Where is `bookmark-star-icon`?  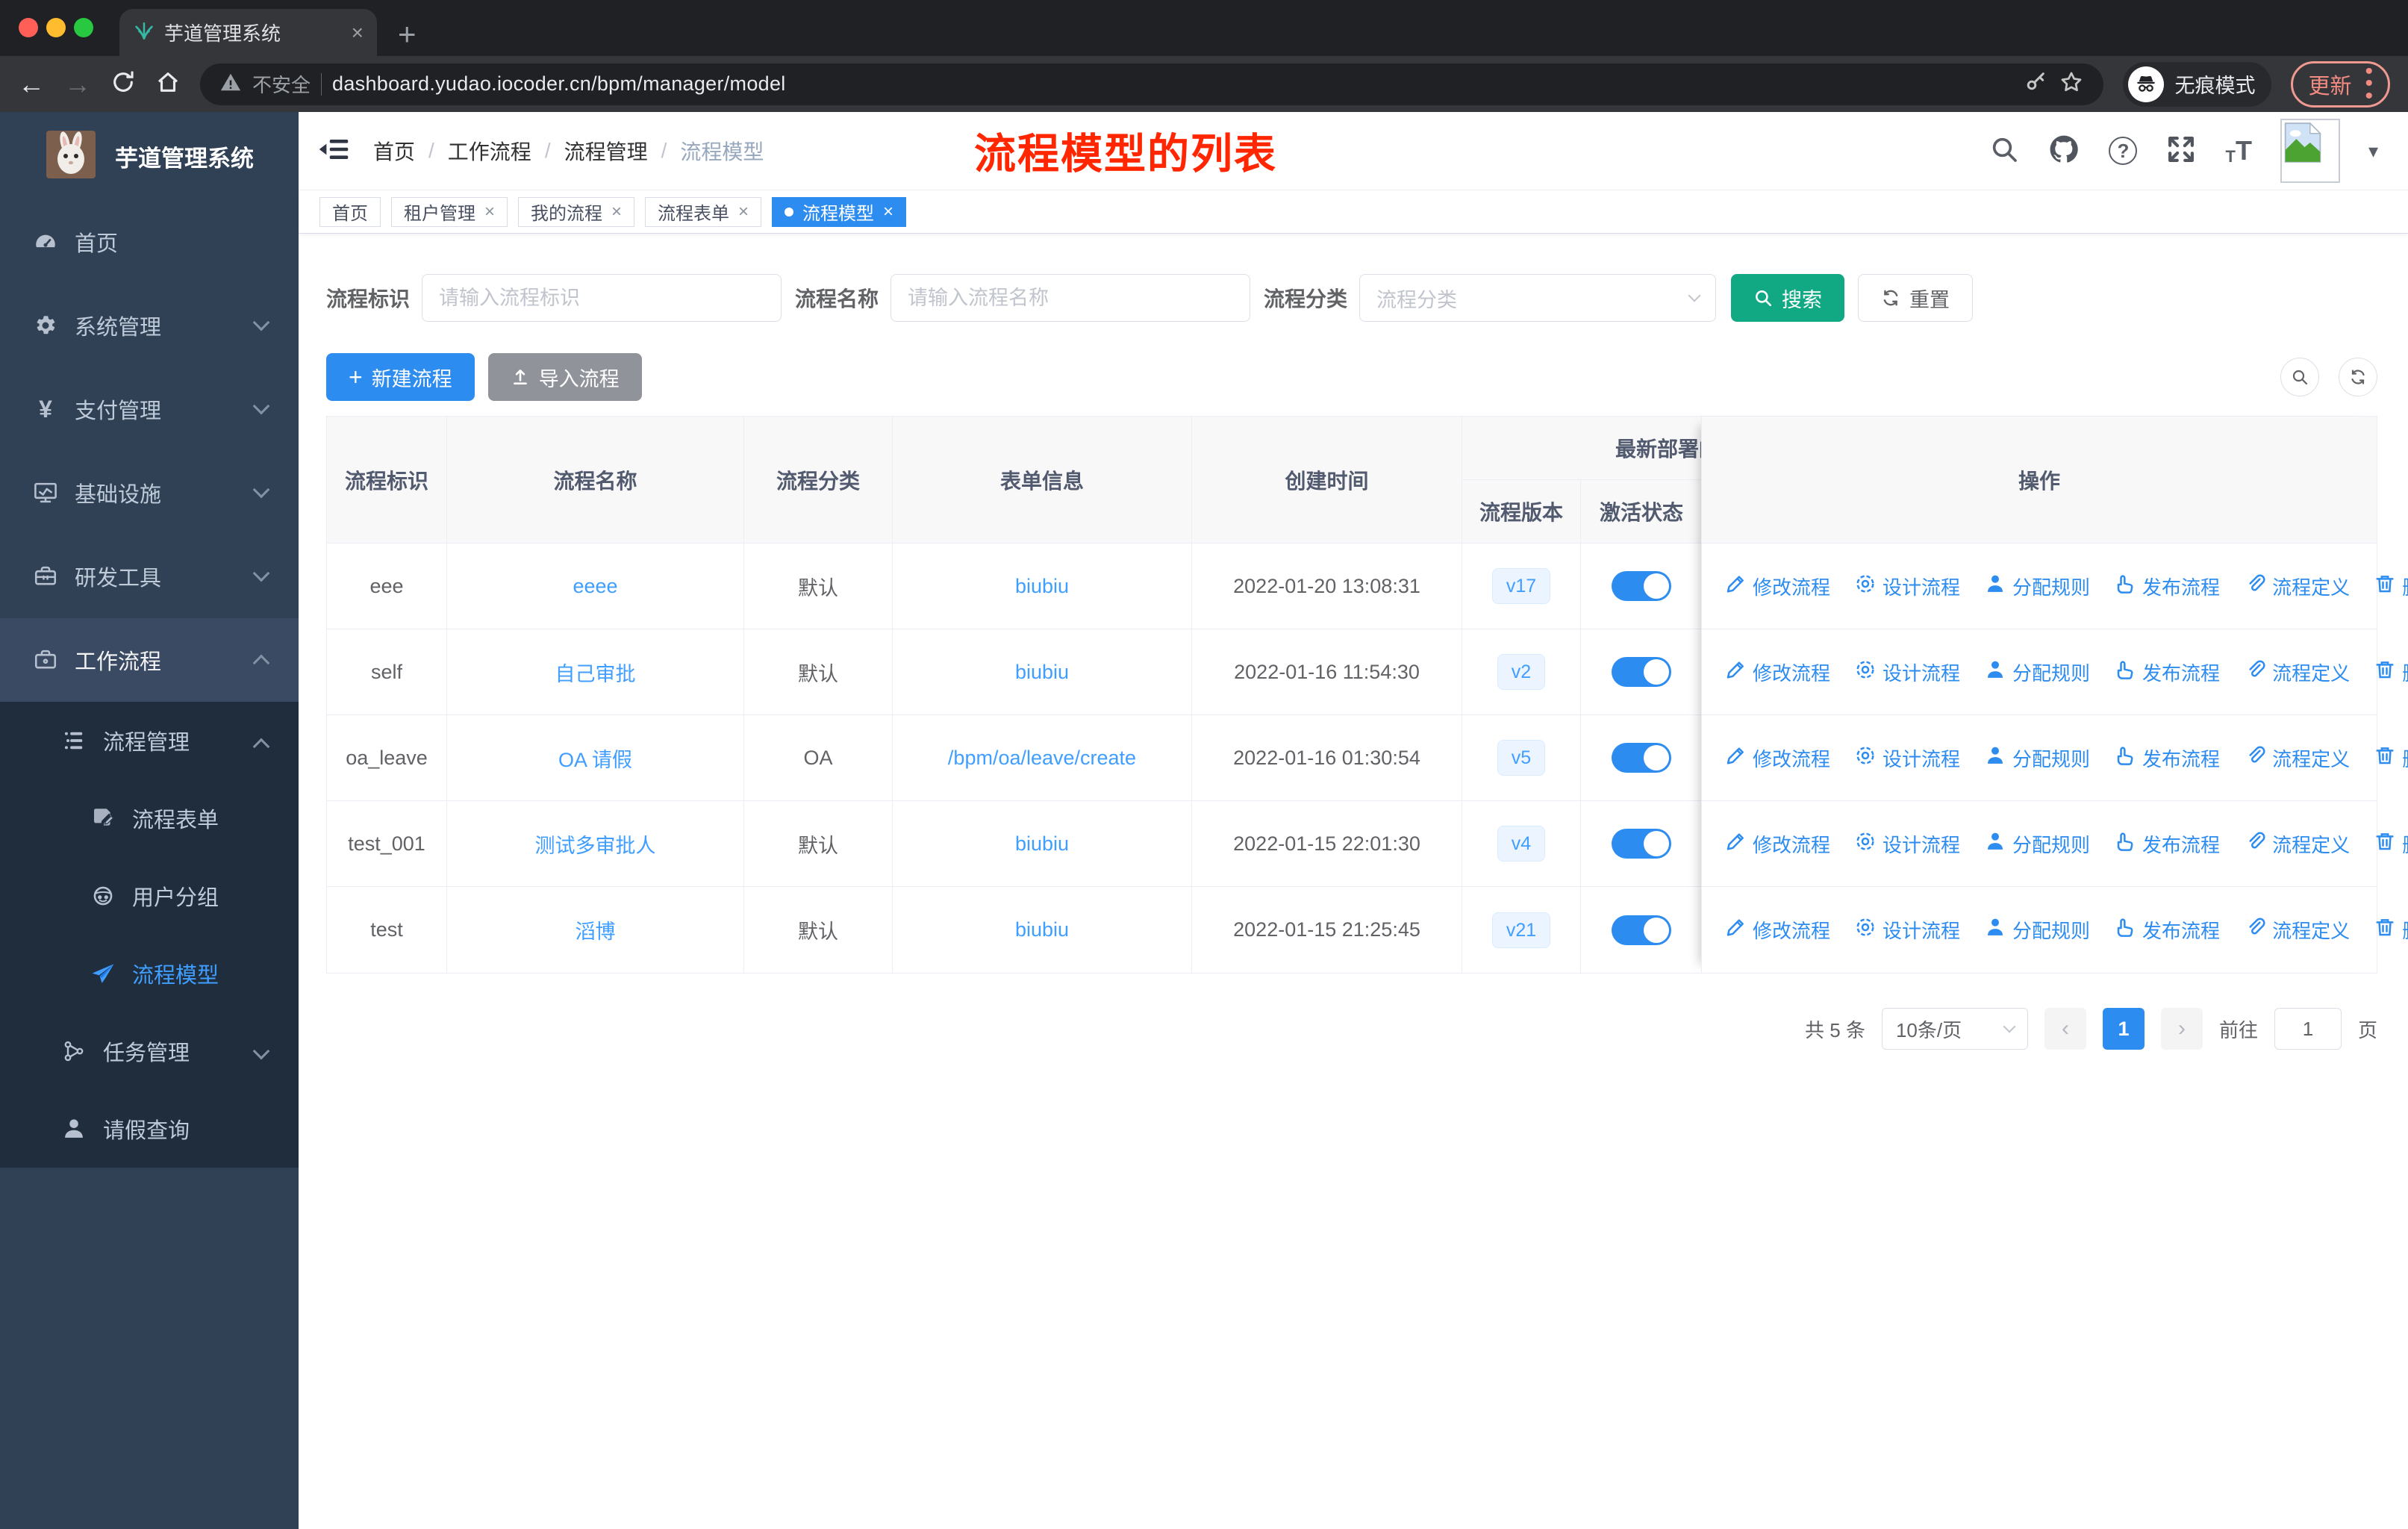 bookmark-star-icon is located at coordinates (2071, 84).